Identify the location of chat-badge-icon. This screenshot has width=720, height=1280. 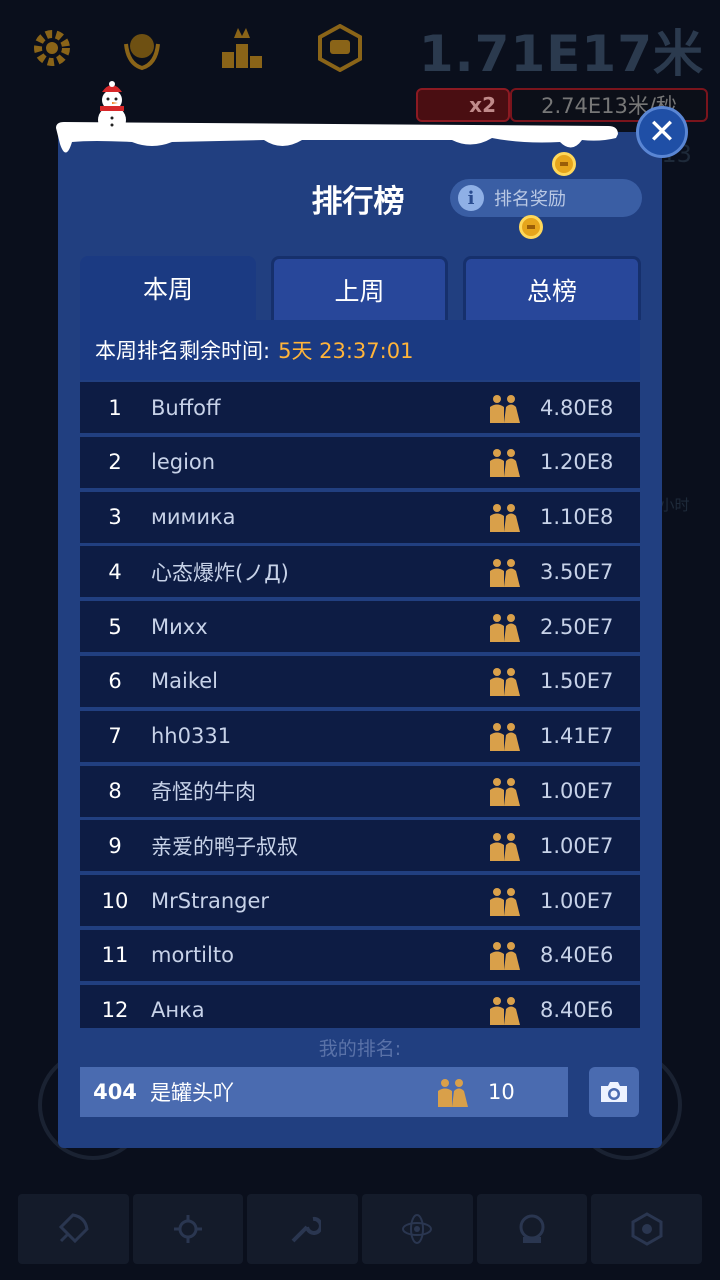
(340, 48).